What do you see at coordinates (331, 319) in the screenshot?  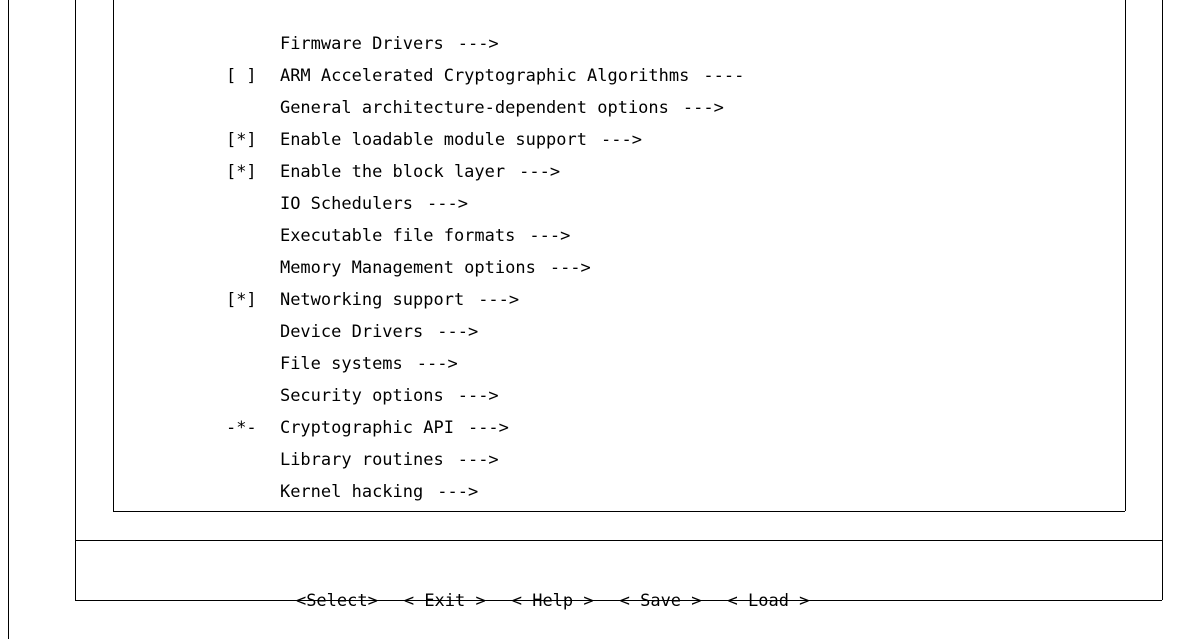 I see `menu-item-device-drivers: Device Drivers --->` at bounding box center [331, 319].